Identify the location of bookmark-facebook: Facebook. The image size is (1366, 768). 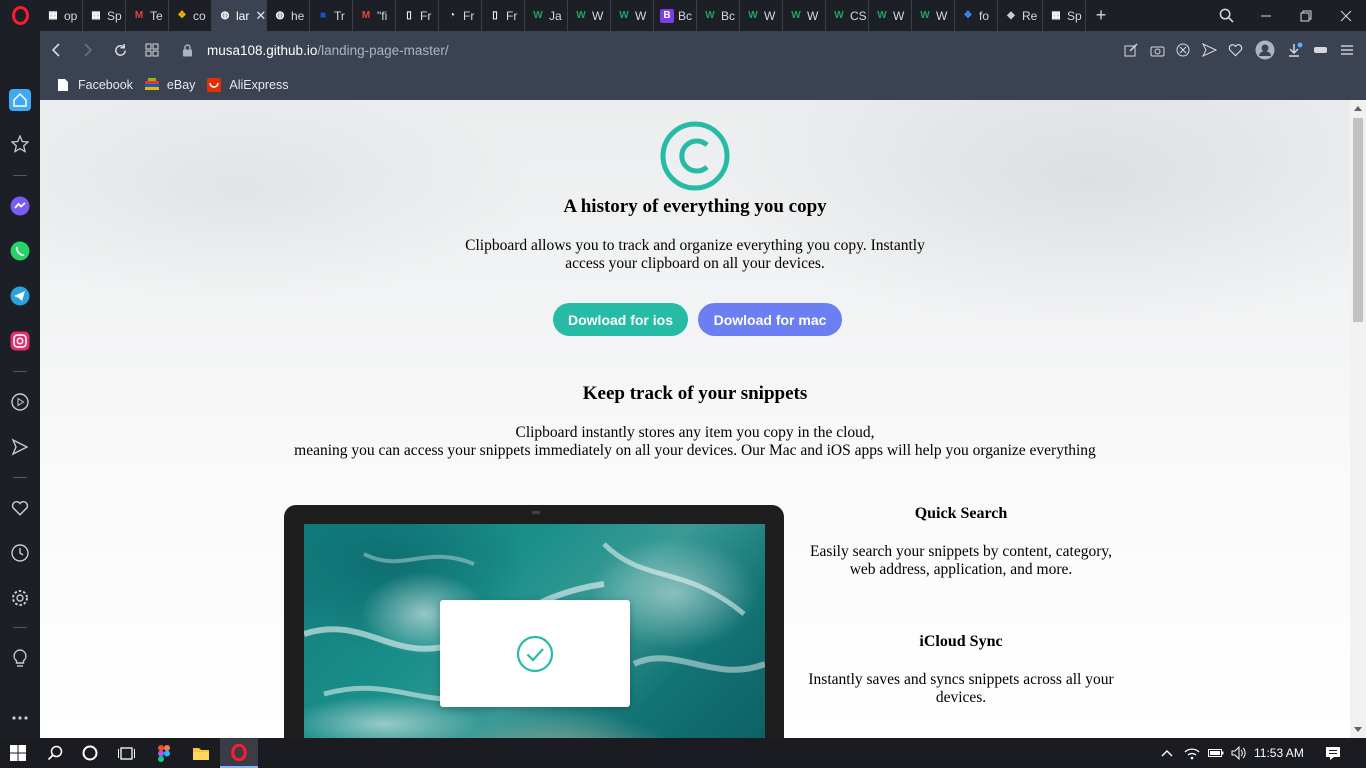
(94, 85).